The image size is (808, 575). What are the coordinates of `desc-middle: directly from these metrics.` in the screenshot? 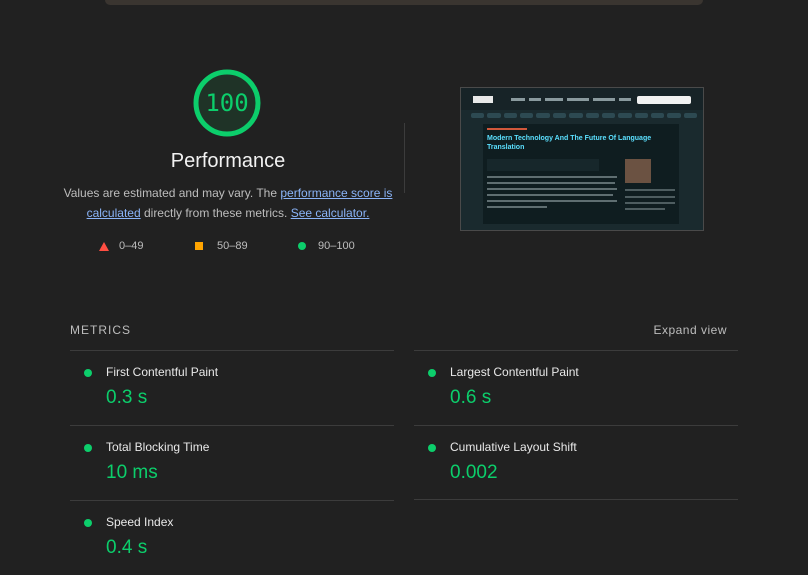 It's located at (215, 213).